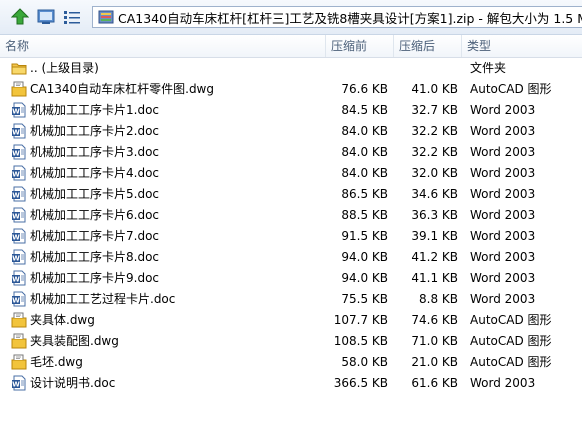 The width and height of the screenshot is (582, 421). What do you see at coordinates (438, 299) in the screenshot?
I see `file-compressed-size: 8.8 KB` at bounding box center [438, 299].